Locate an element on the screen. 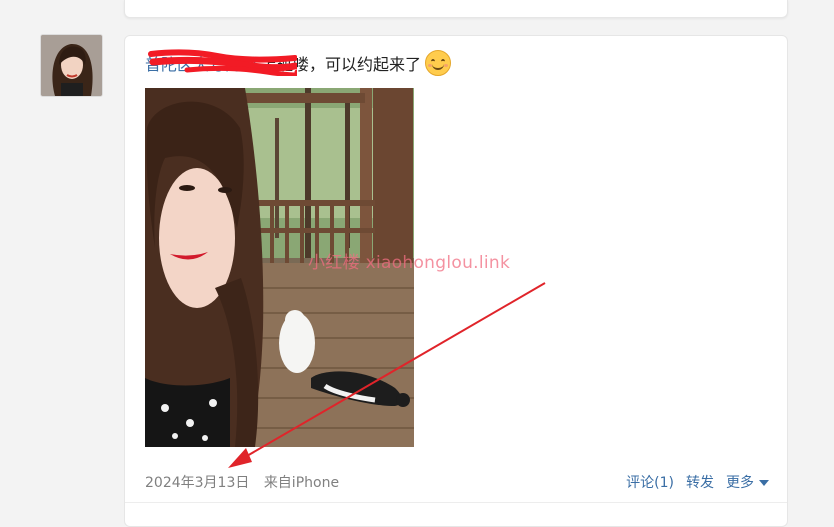 The height and width of the screenshot is (527, 834). avatar-image is located at coordinates (71, 65).